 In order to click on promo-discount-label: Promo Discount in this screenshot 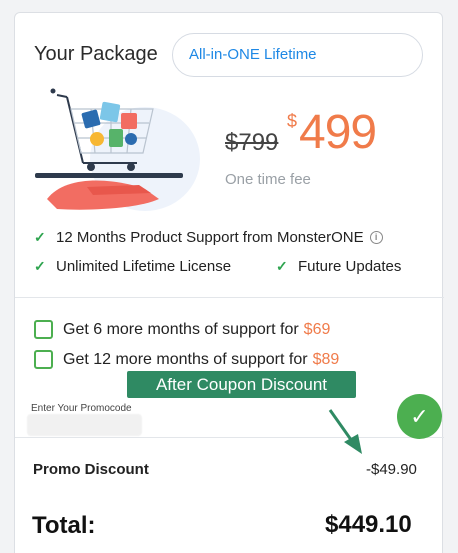, I will do `click(91, 469)`.